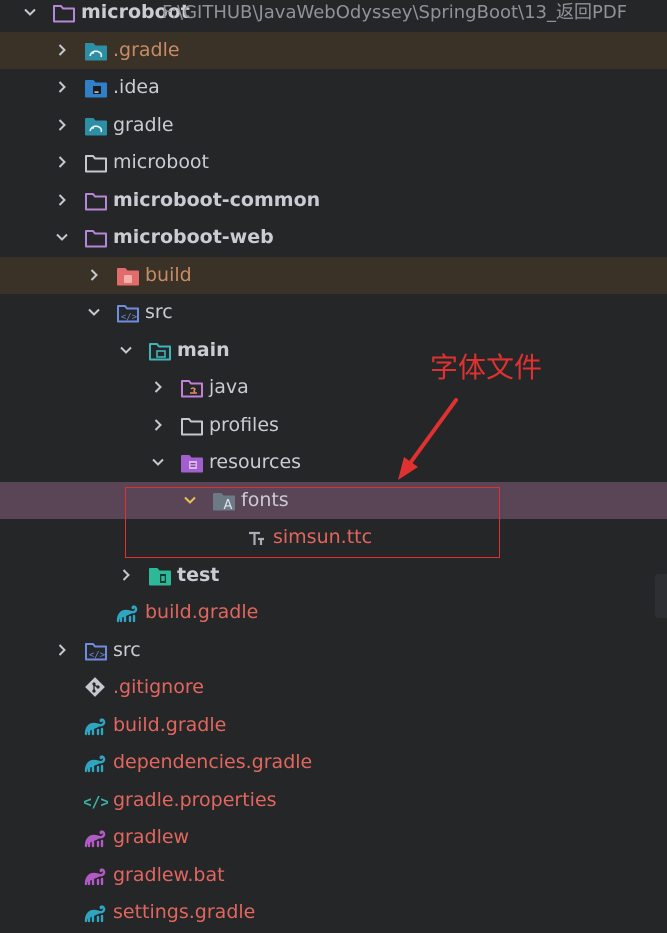 The height and width of the screenshot is (933, 667). Describe the element at coordinates (333, 762) in the screenshot. I see `tree-item-dependencies-gradle: dependencies.gradle` at that location.